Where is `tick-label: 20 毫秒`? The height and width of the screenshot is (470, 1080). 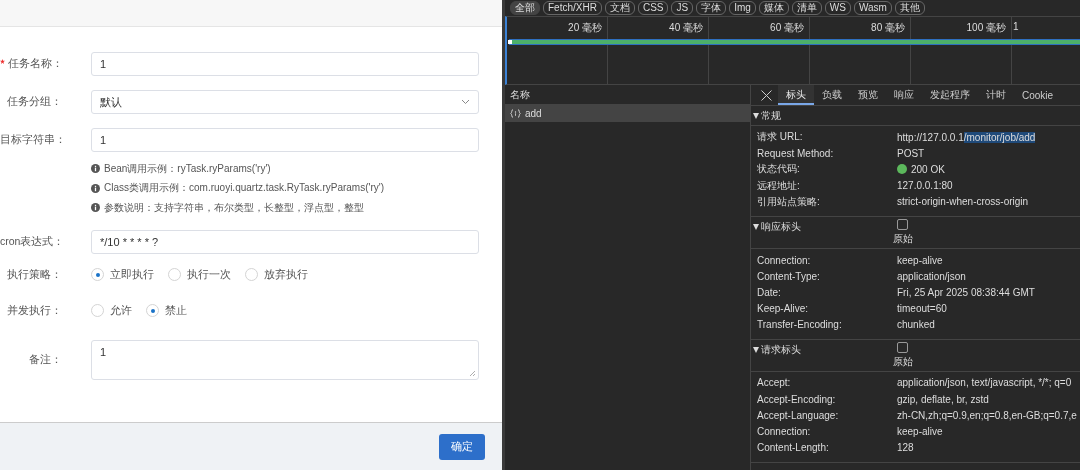 tick-label: 20 毫秒 is located at coordinates (585, 27).